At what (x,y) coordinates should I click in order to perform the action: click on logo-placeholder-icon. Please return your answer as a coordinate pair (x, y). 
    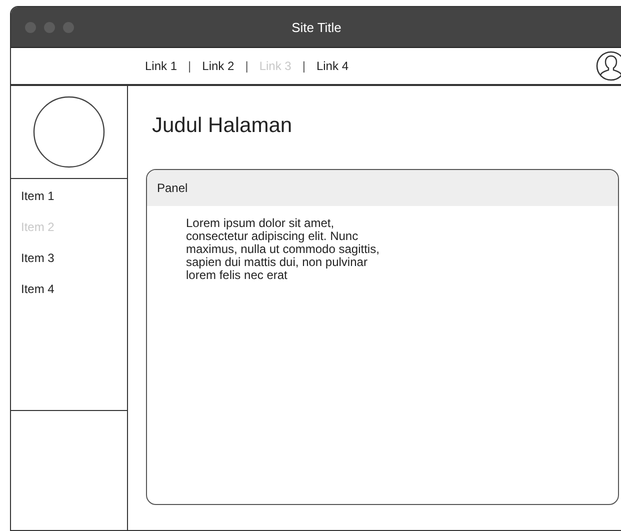
    Looking at the image, I should click on (69, 132).